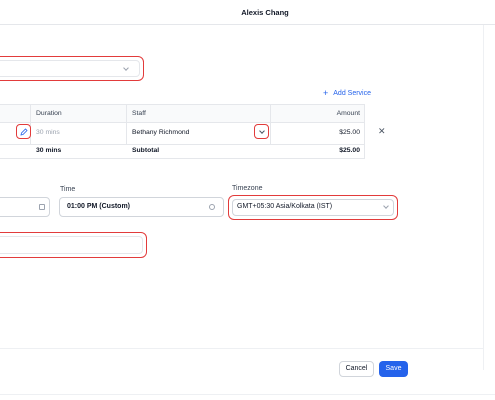 This screenshot has height=400, width=495. I want to click on table-header: Duration Staff Amount, so click(182, 114).